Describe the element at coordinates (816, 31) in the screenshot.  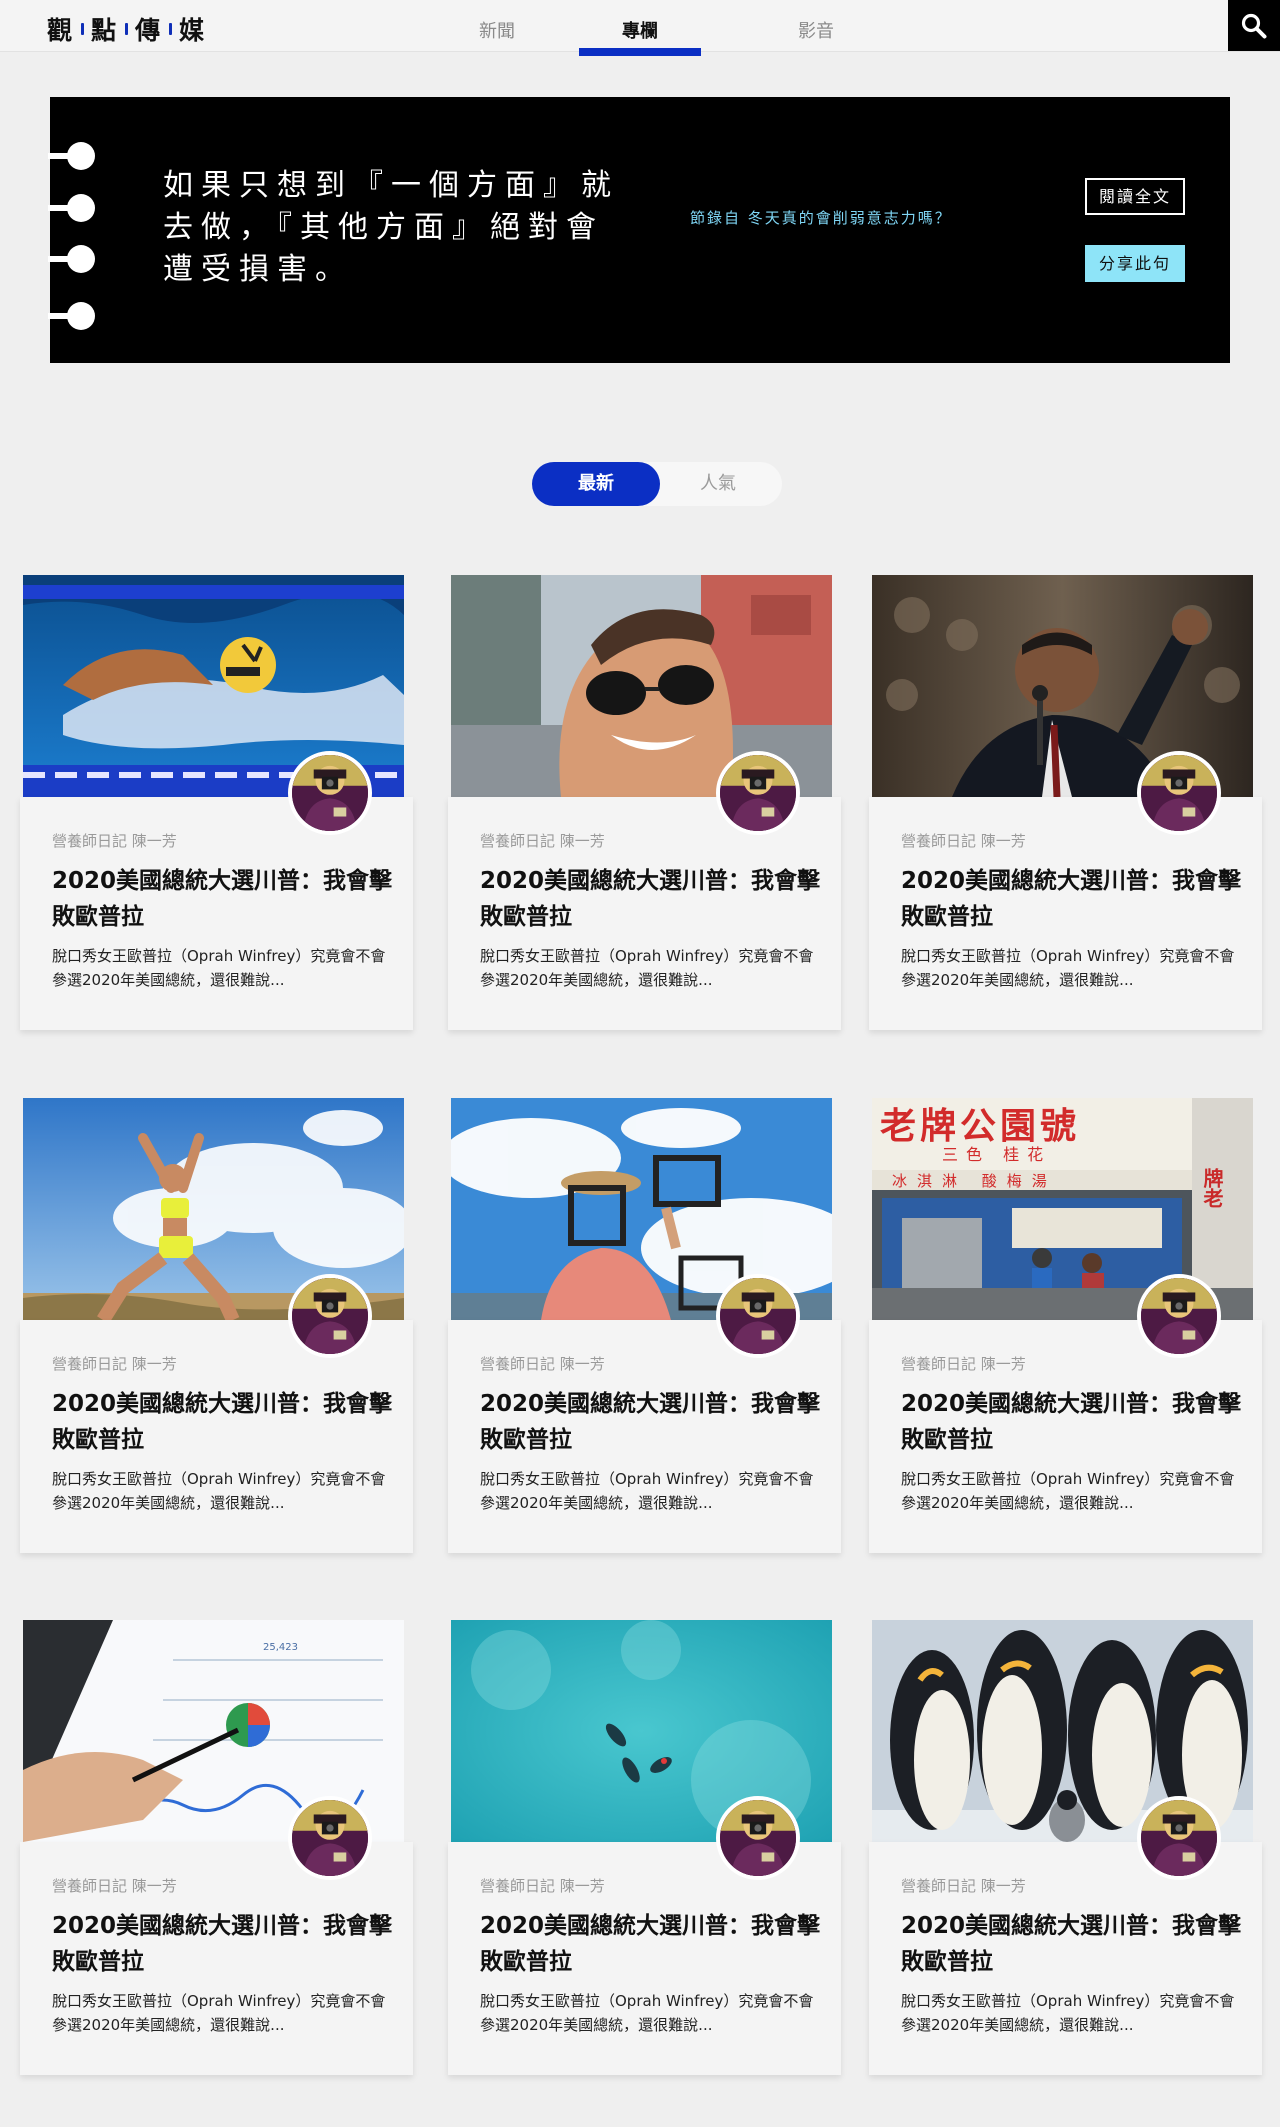
I see `tab-label: 影音` at that location.